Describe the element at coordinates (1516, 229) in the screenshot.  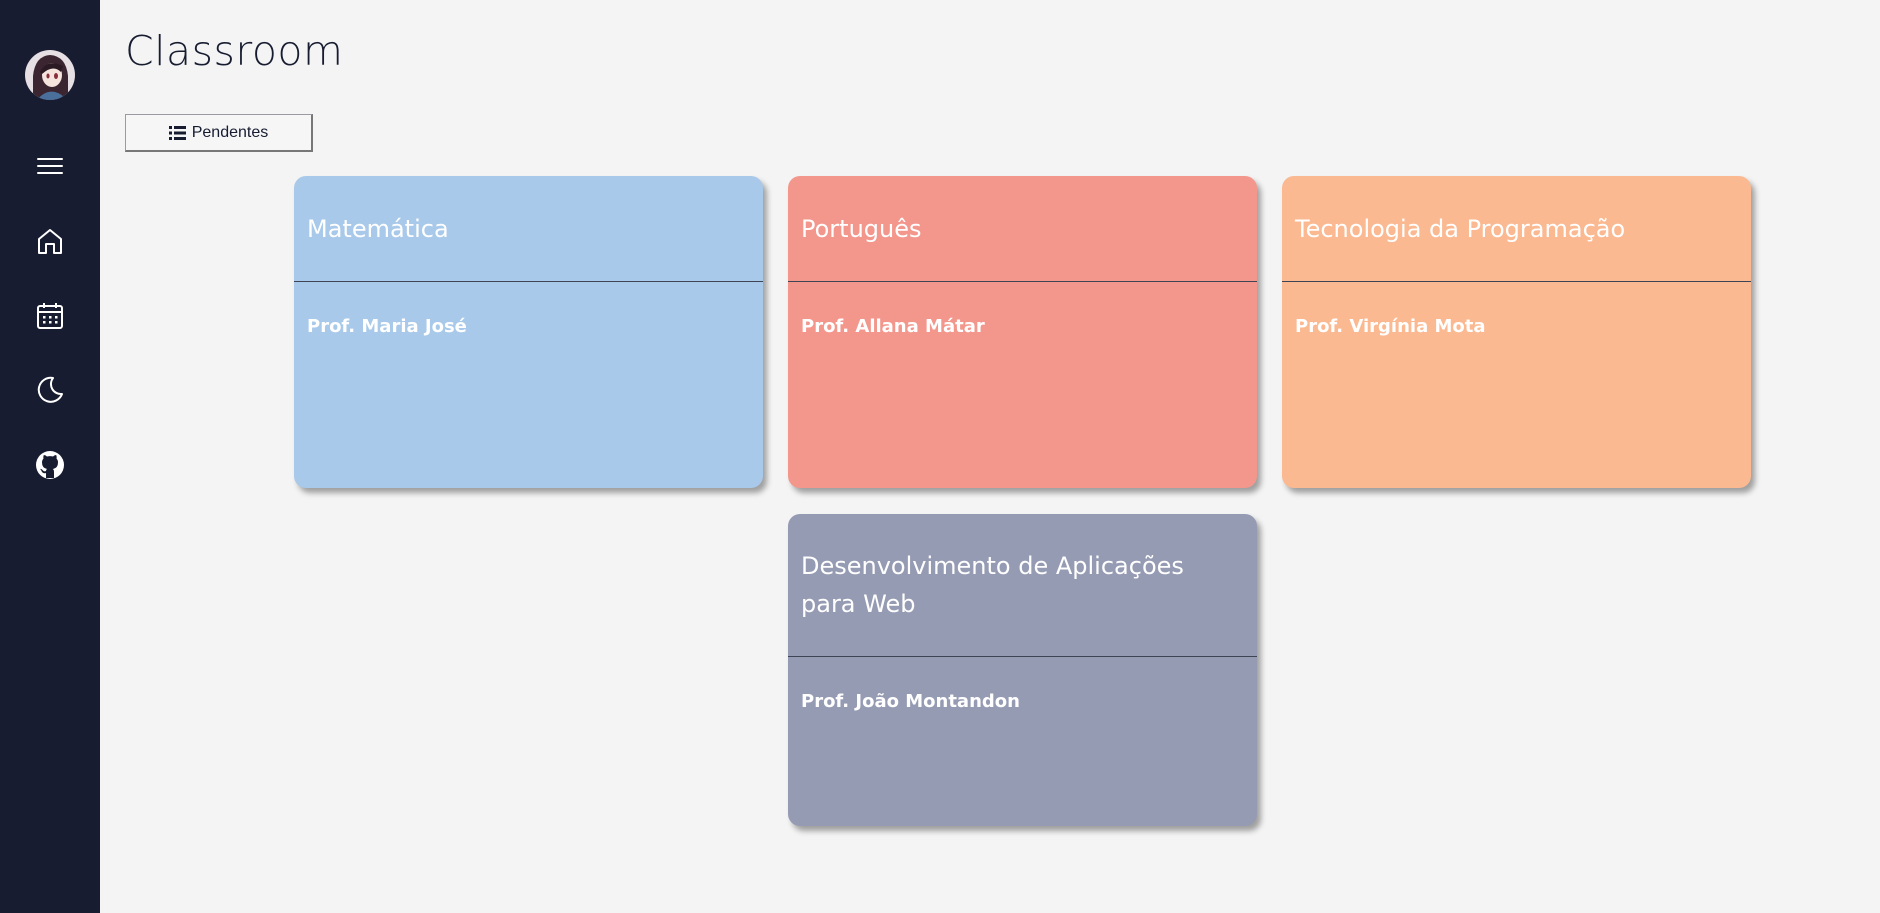
I see `course-title: Tecnologia da Programação` at that location.